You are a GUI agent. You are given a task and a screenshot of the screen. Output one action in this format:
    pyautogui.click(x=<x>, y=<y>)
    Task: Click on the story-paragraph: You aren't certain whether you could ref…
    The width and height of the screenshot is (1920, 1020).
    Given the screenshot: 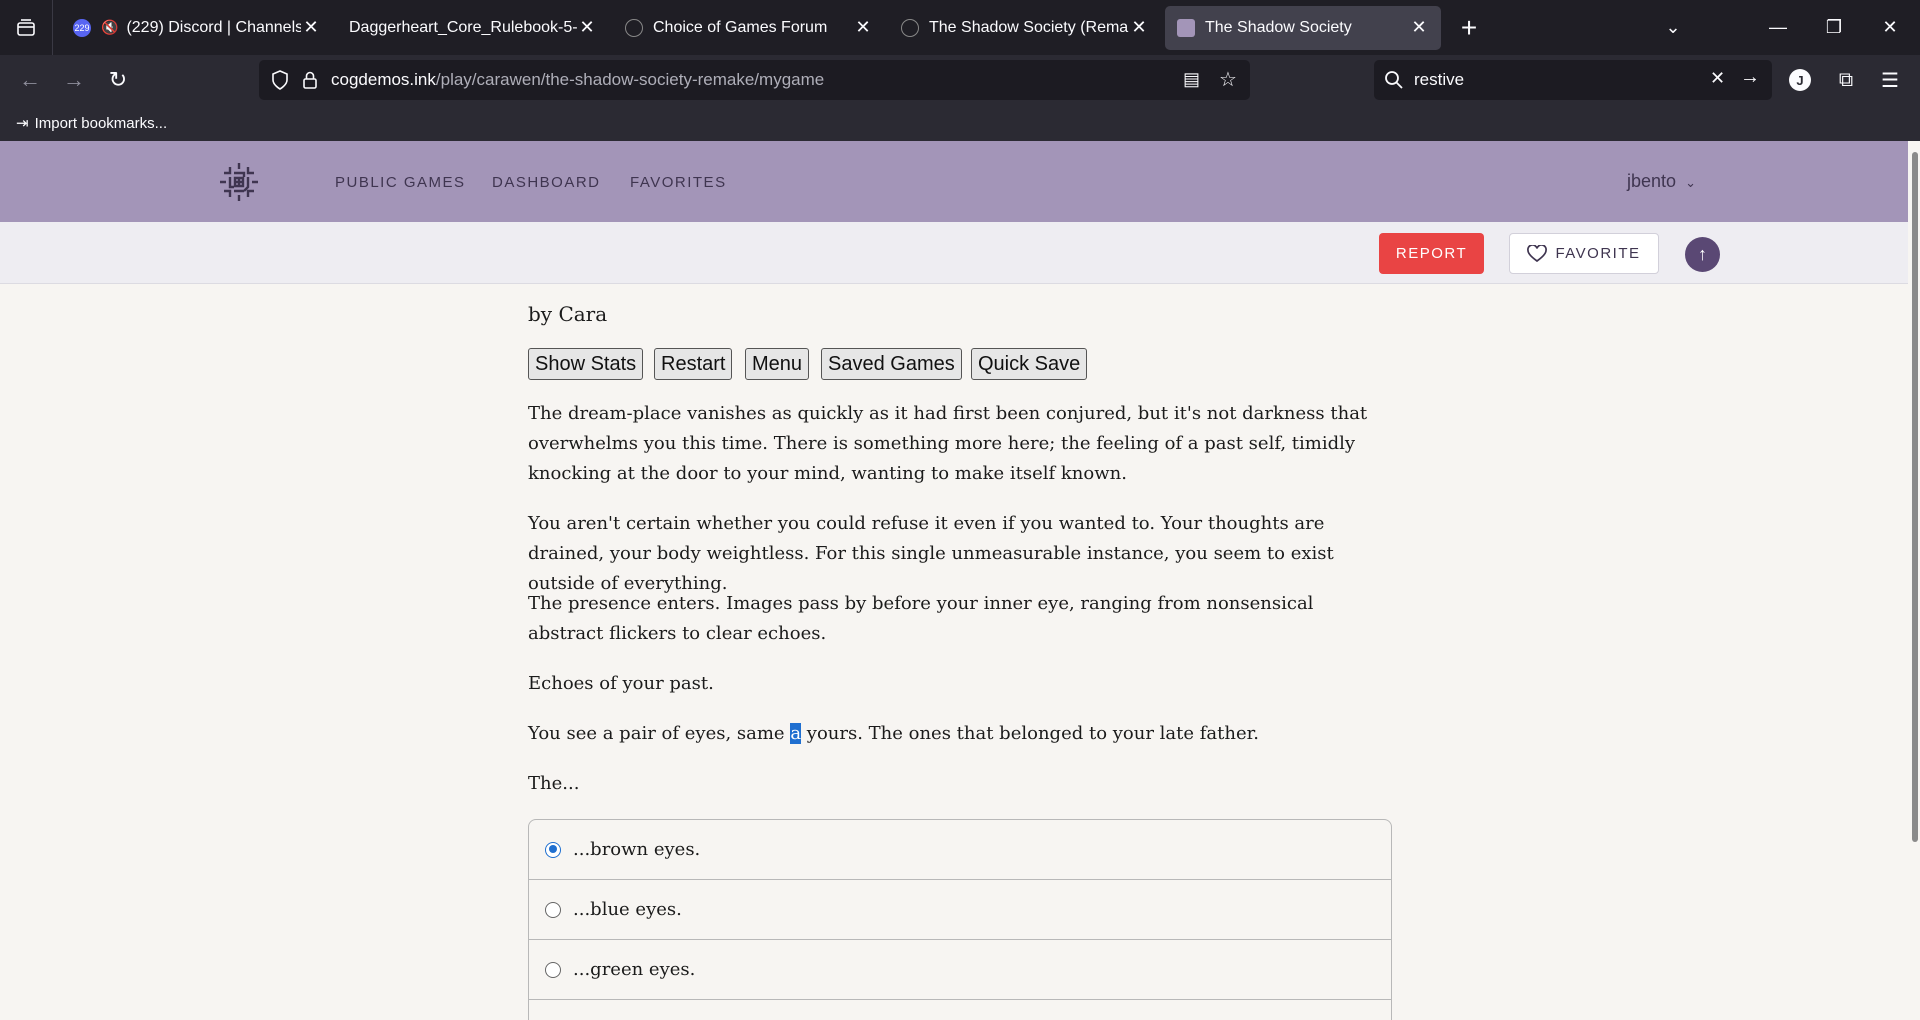 What is the action you would take?
    pyautogui.click(x=931, y=553)
    